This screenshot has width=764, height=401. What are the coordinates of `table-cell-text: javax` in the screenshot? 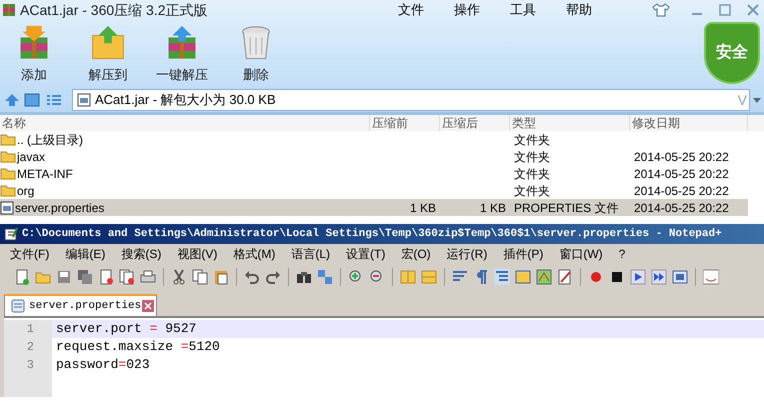 It's located at (31, 157).